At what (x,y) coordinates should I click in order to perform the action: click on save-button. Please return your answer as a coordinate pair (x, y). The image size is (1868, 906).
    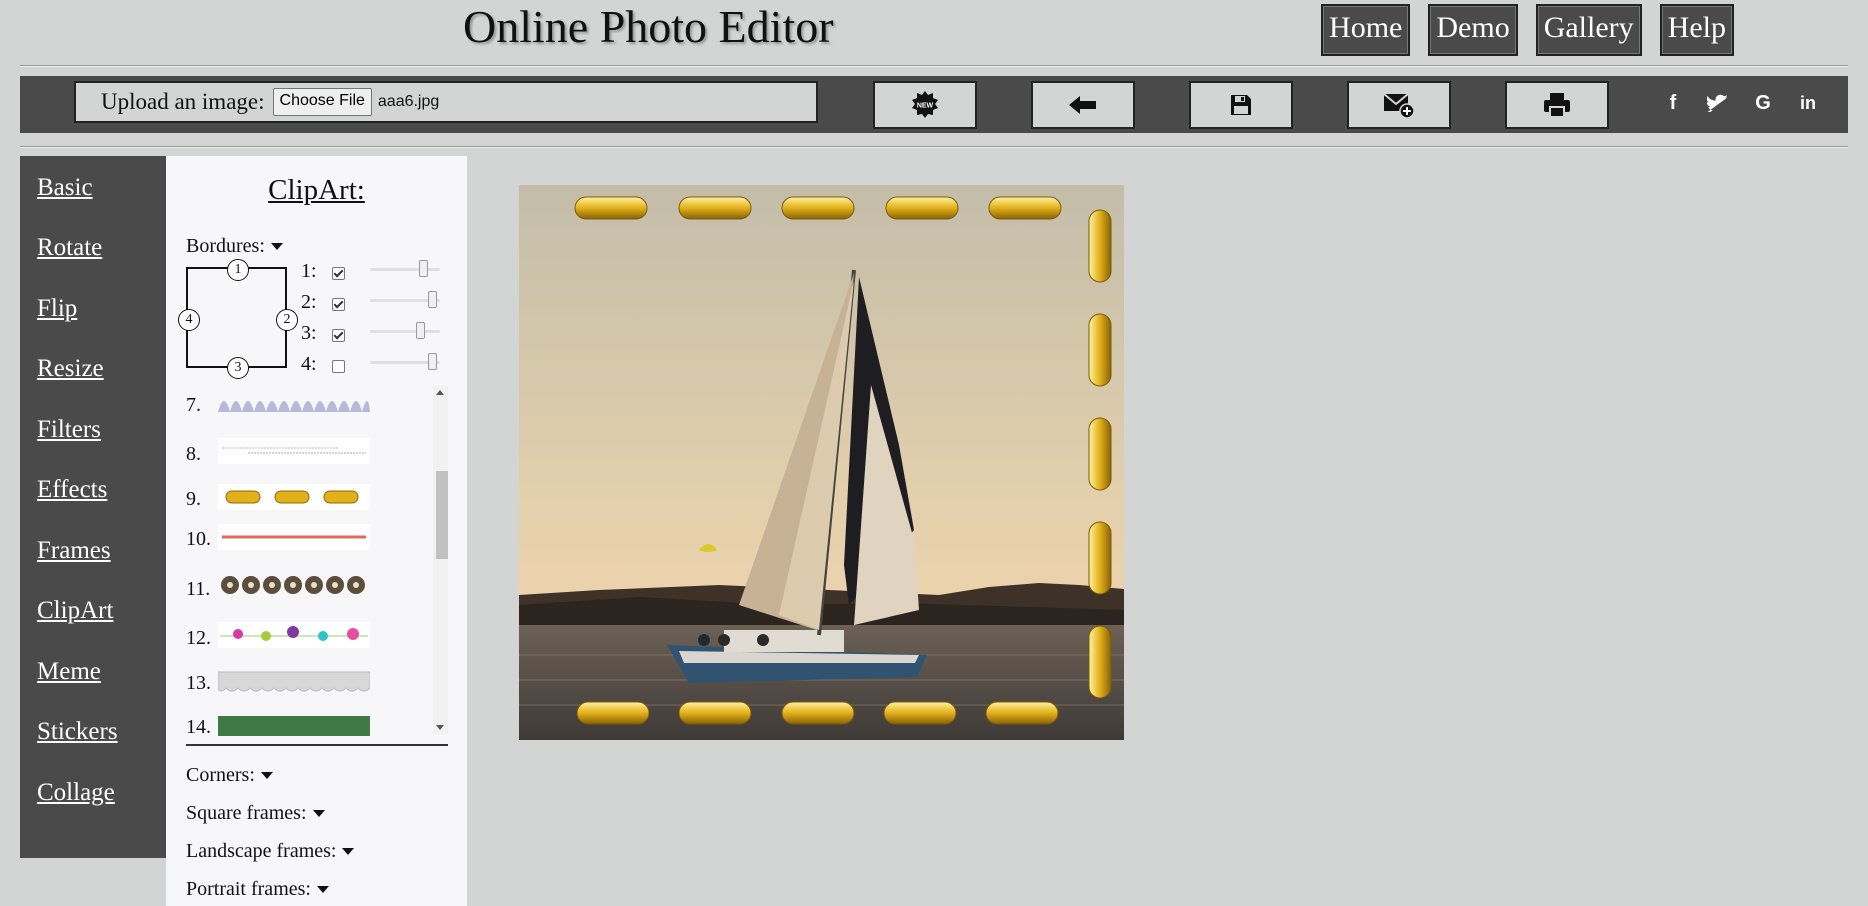
    Looking at the image, I should click on (1241, 105).